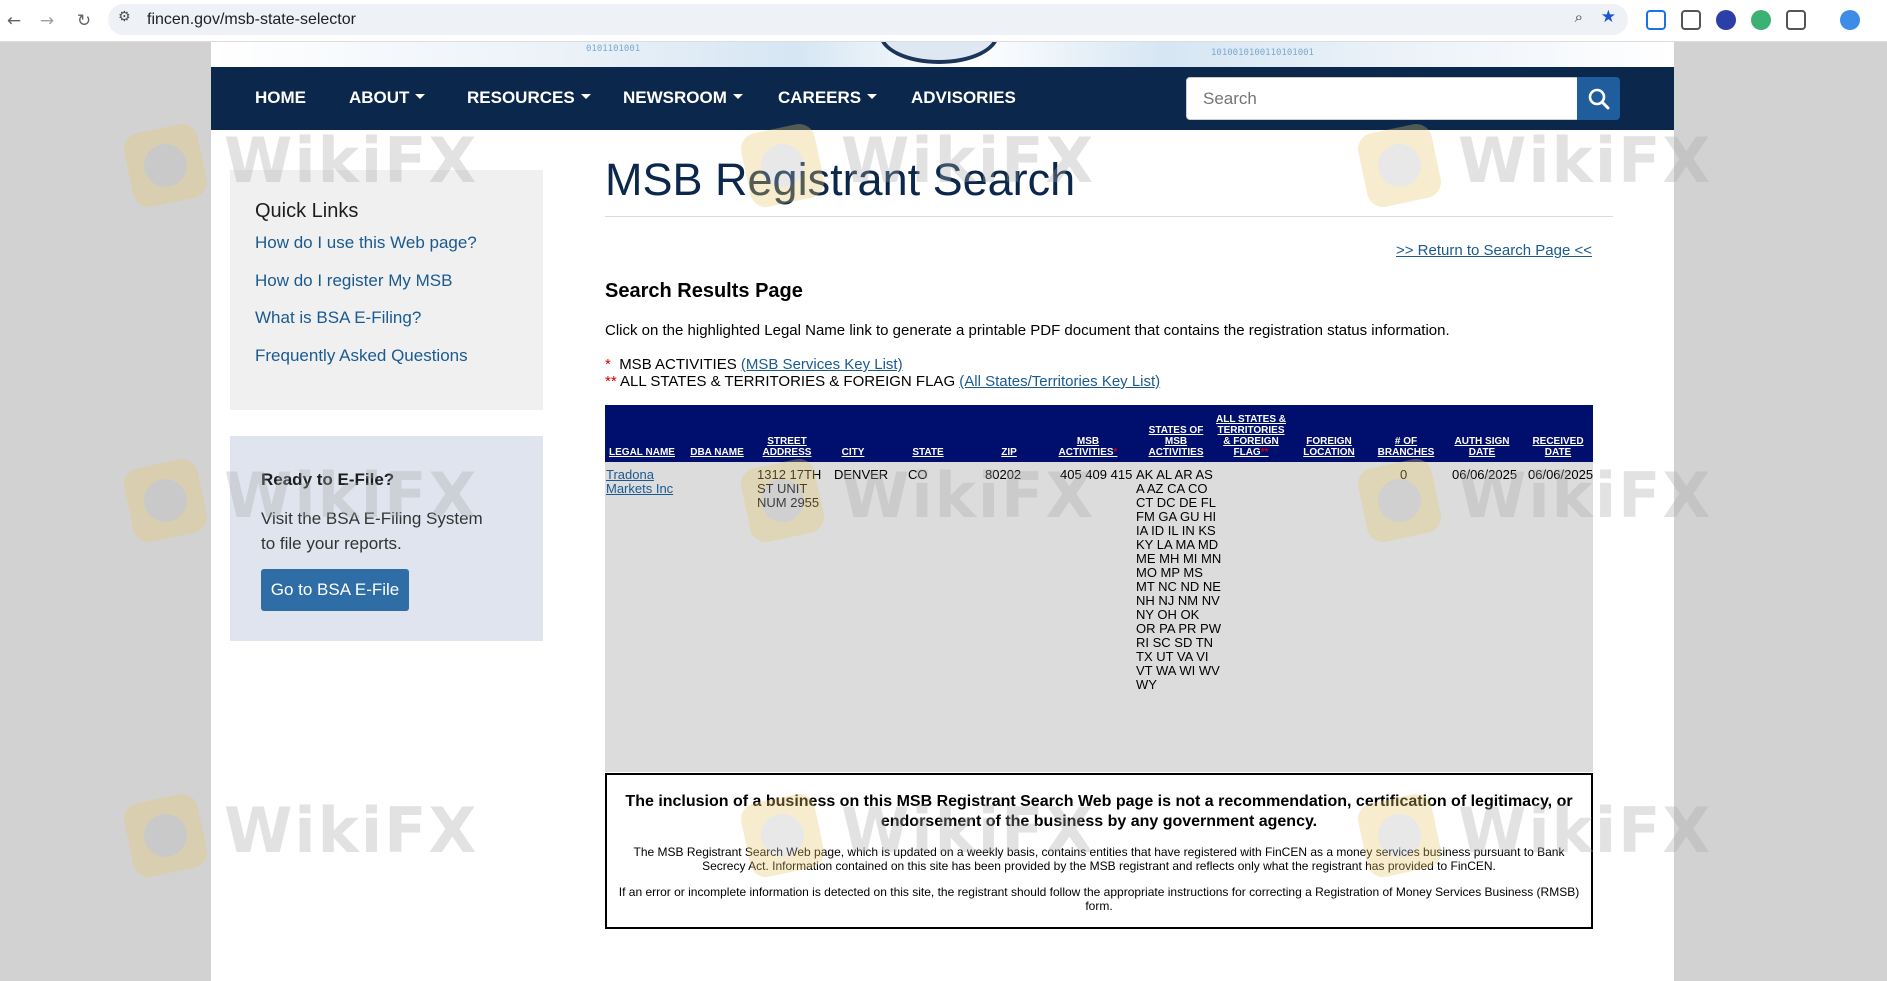 The image size is (1887, 981). Describe the element at coordinates (366, 243) in the screenshot. I see `quick-link-use-page: How do I use this Web page?` at that location.